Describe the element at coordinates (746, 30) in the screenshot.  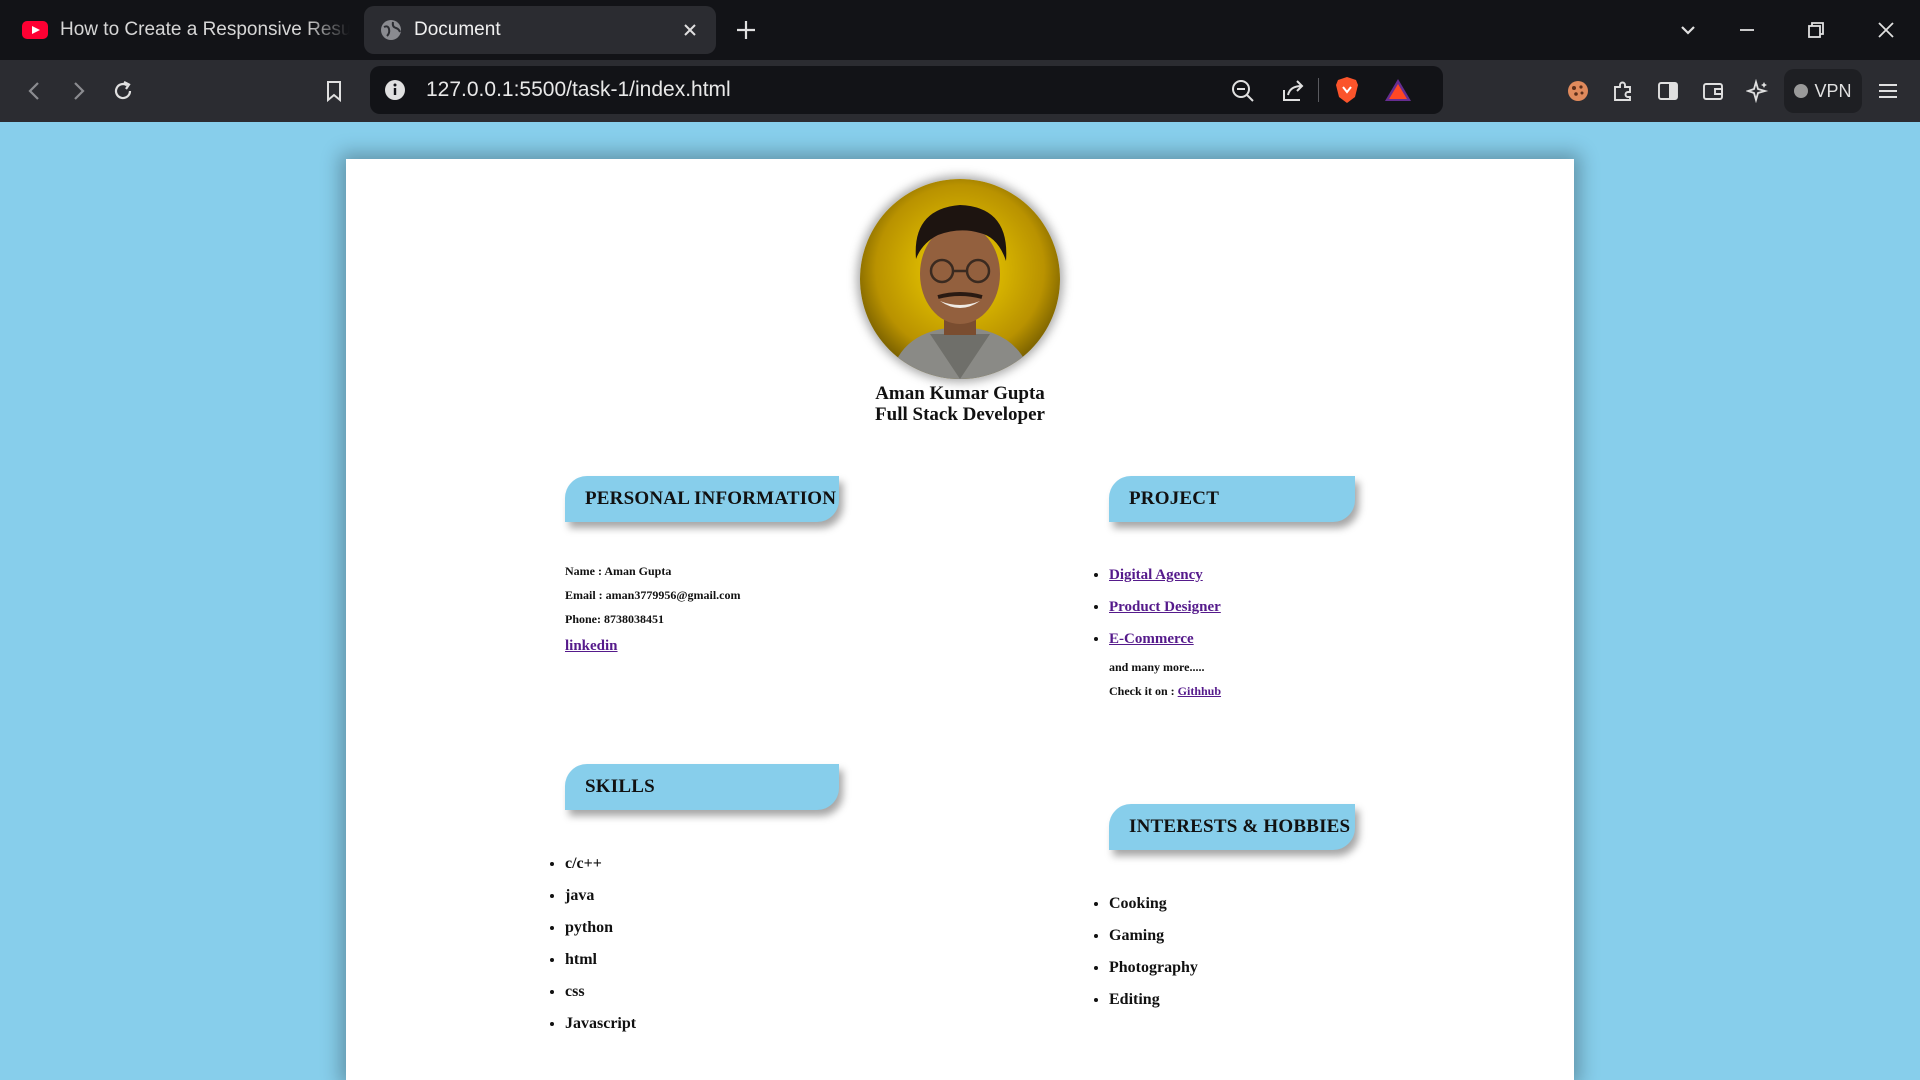
I see `new-tab-icon` at that location.